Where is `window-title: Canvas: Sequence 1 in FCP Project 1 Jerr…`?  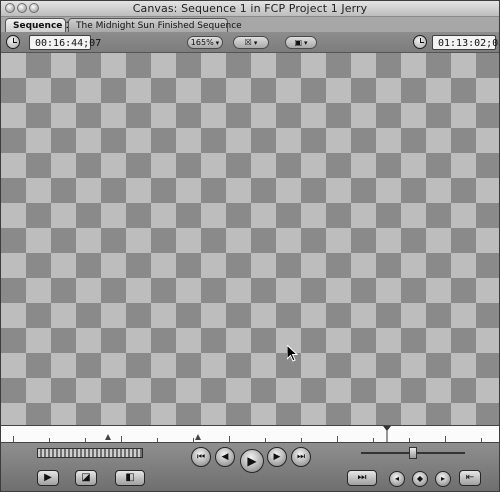
window-title: Canvas: Sequence 1 in FCP Project 1 Jerr… is located at coordinates (250, 8).